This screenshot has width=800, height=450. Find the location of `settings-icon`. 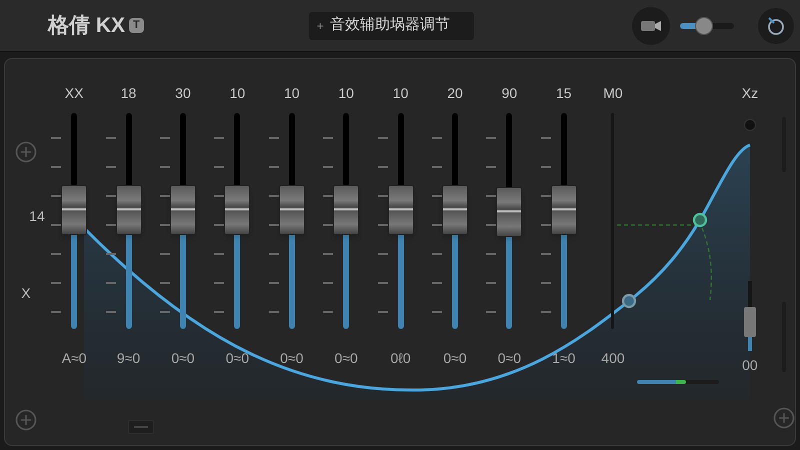

settings-icon is located at coordinates (776, 25).